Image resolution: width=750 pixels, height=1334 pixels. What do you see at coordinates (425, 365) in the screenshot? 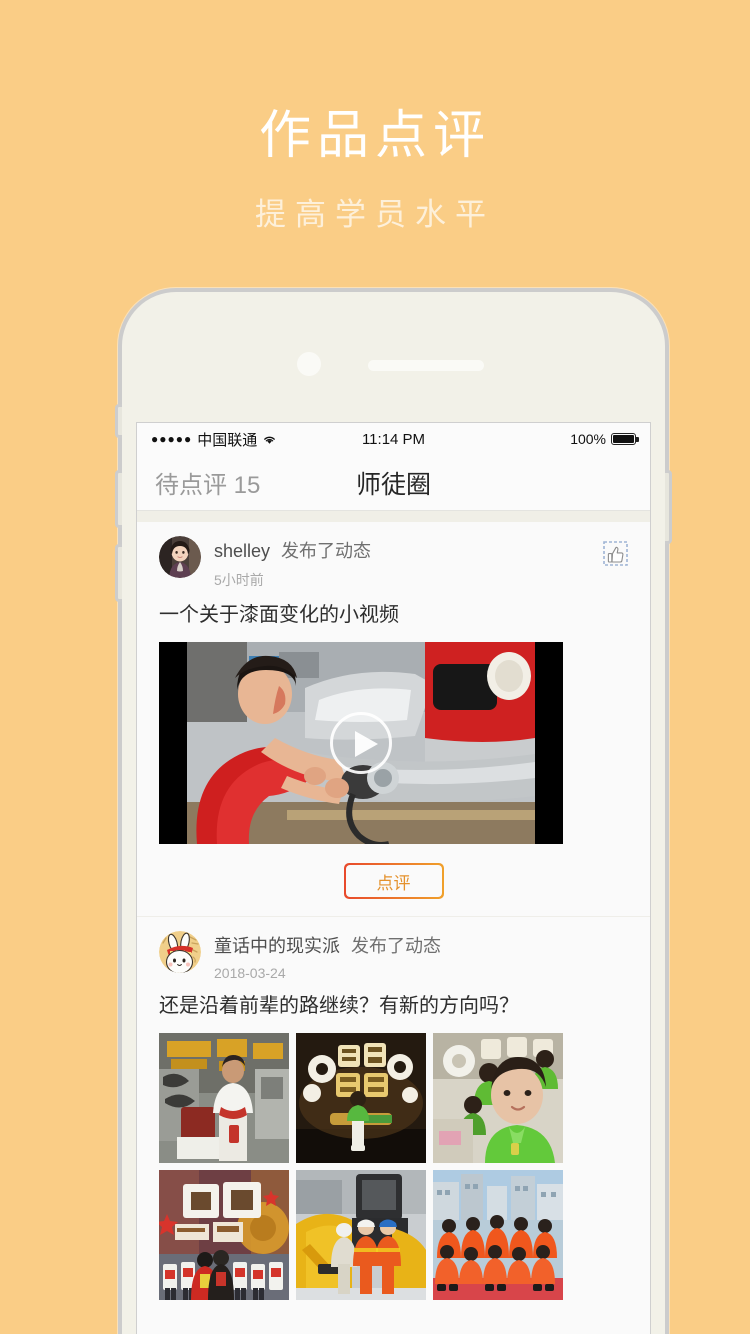
I see `earpiece-speaker` at bounding box center [425, 365].